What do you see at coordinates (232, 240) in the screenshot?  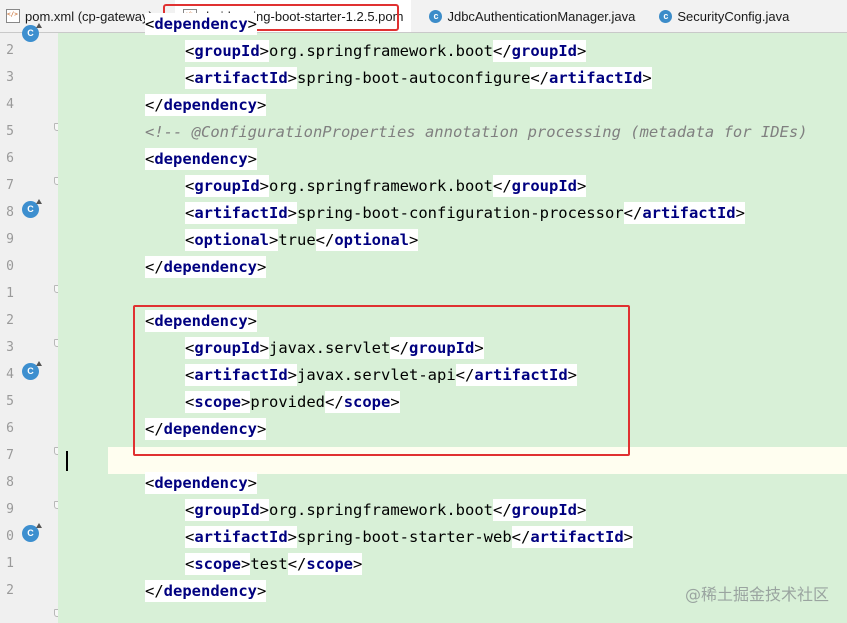 I see `xml-tag: <optional>` at bounding box center [232, 240].